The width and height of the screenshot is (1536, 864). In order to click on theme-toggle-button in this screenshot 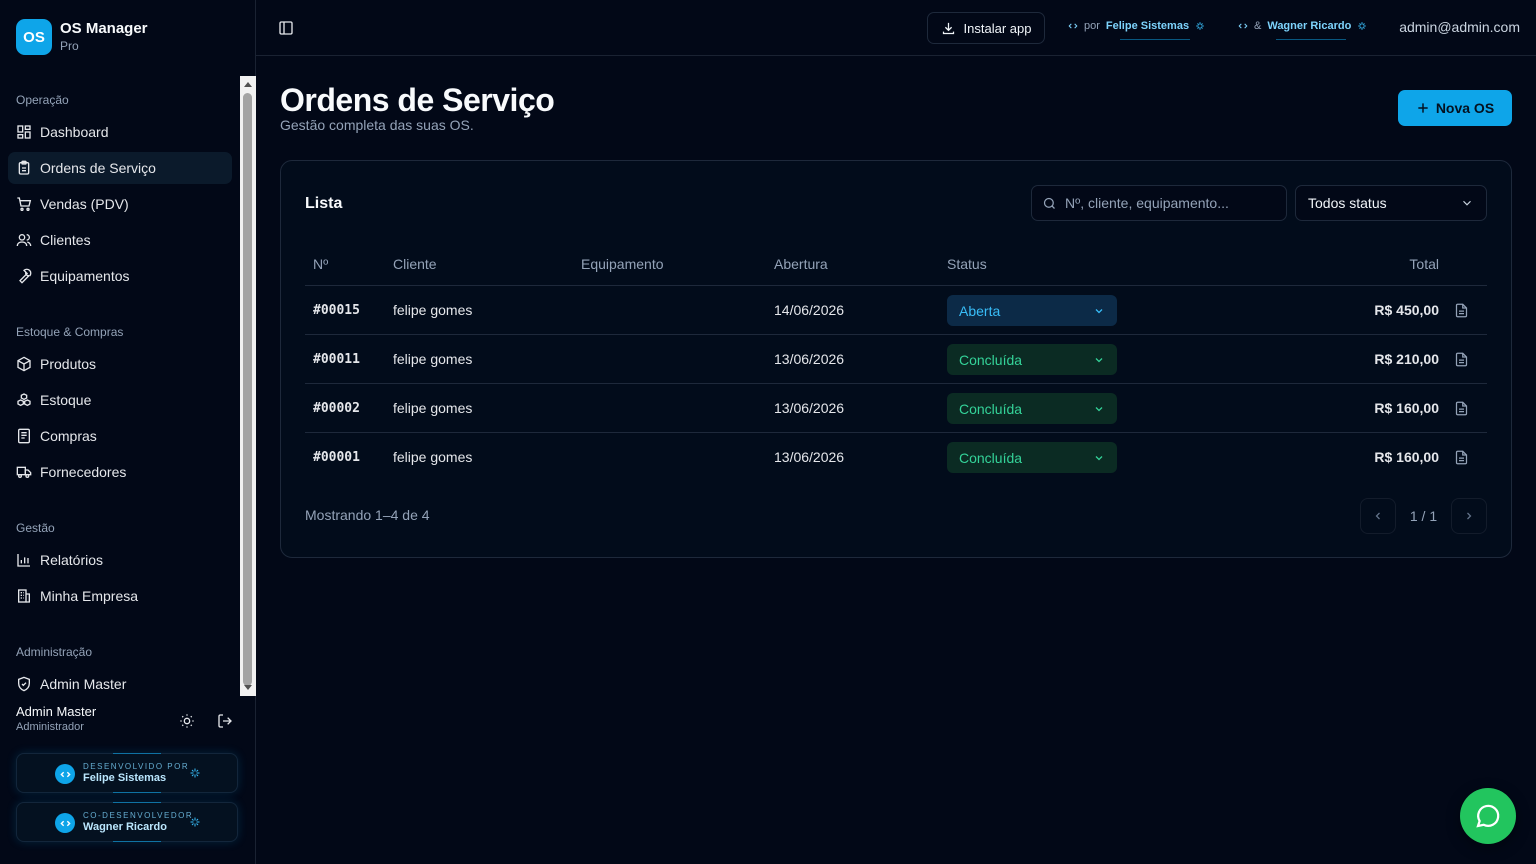, I will do `click(187, 721)`.